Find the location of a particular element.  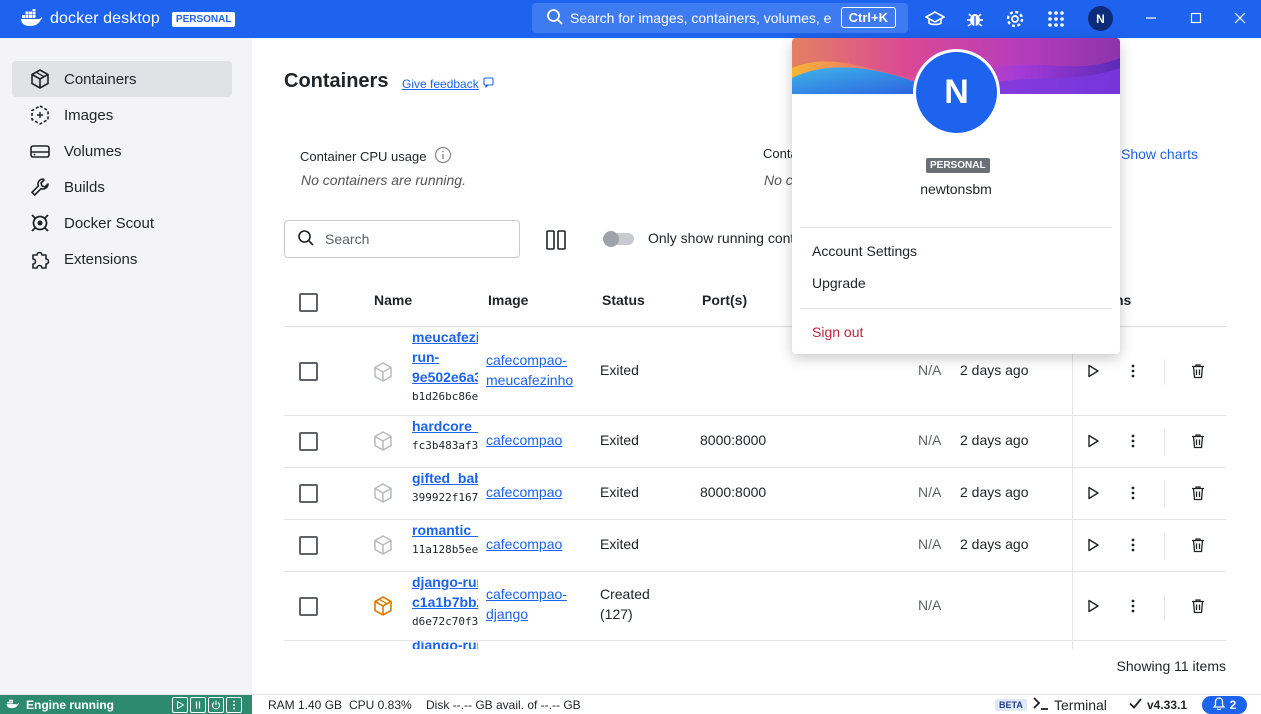

maximize-window-icon is located at coordinates (1196, 18).